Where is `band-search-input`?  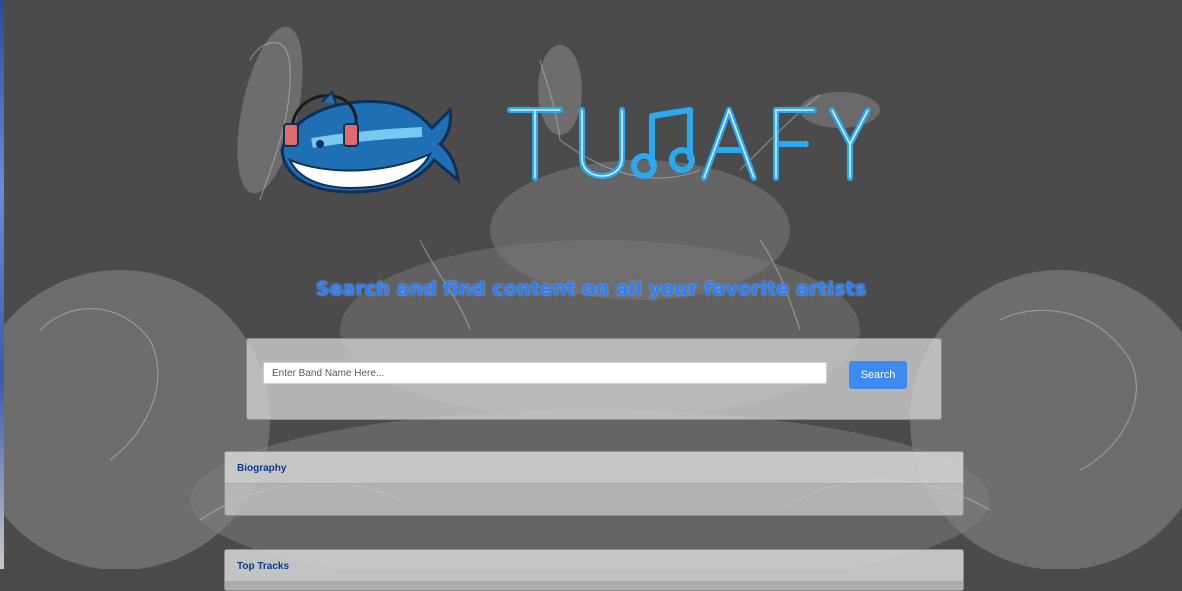 band-search-input is located at coordinates (545, 373).